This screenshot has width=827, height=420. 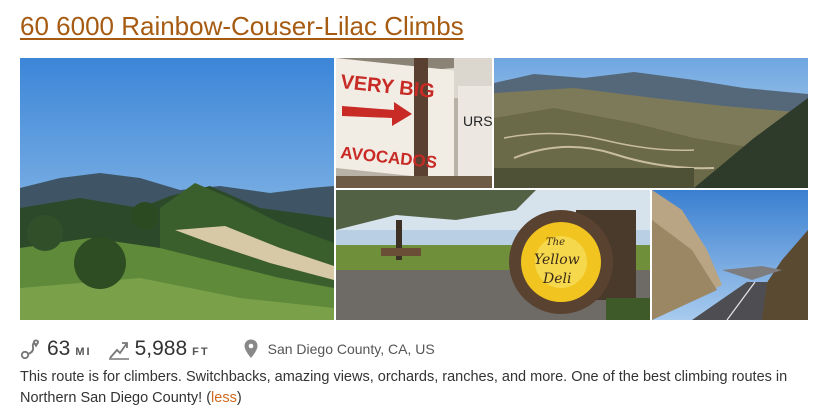 I want to click on location-stat: San Diego County, CA, US, so click(x=330, y=349).